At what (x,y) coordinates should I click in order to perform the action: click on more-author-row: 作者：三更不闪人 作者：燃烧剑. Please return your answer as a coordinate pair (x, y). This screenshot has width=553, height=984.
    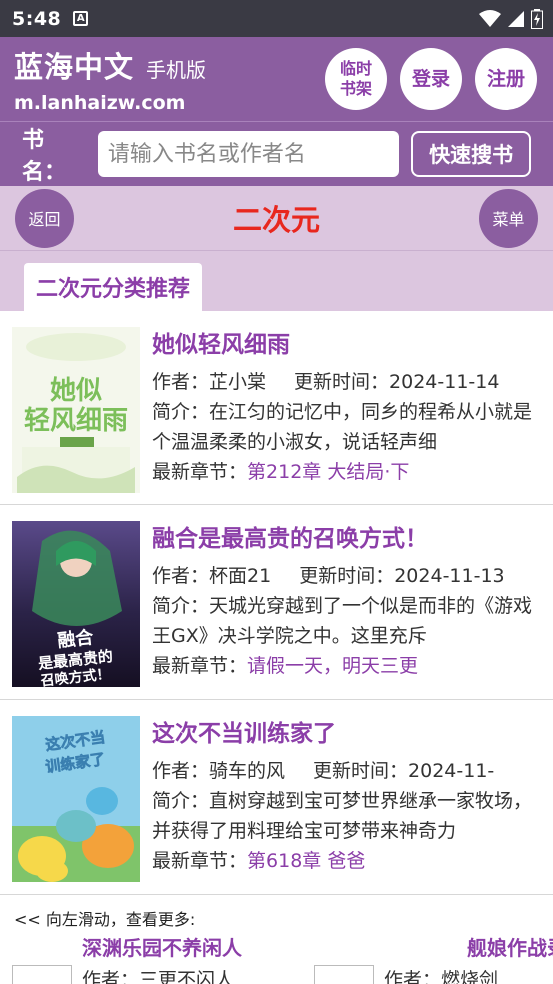
    Looking at the image, I should click on (276, 974).